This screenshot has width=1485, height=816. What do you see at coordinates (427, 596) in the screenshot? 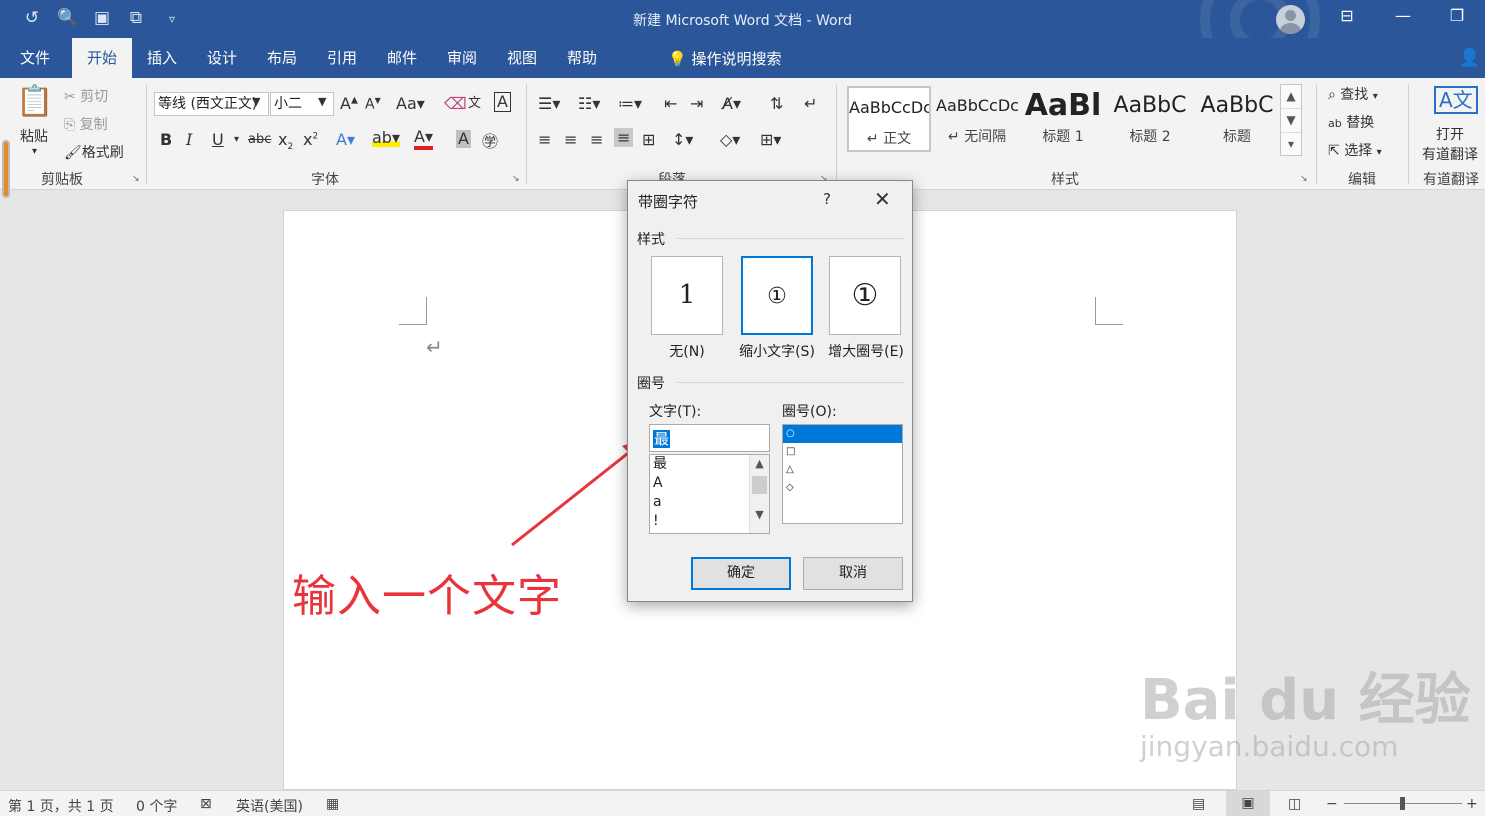
I see `annotation-text: 输入一个文字` at bounding box center [427, 596].